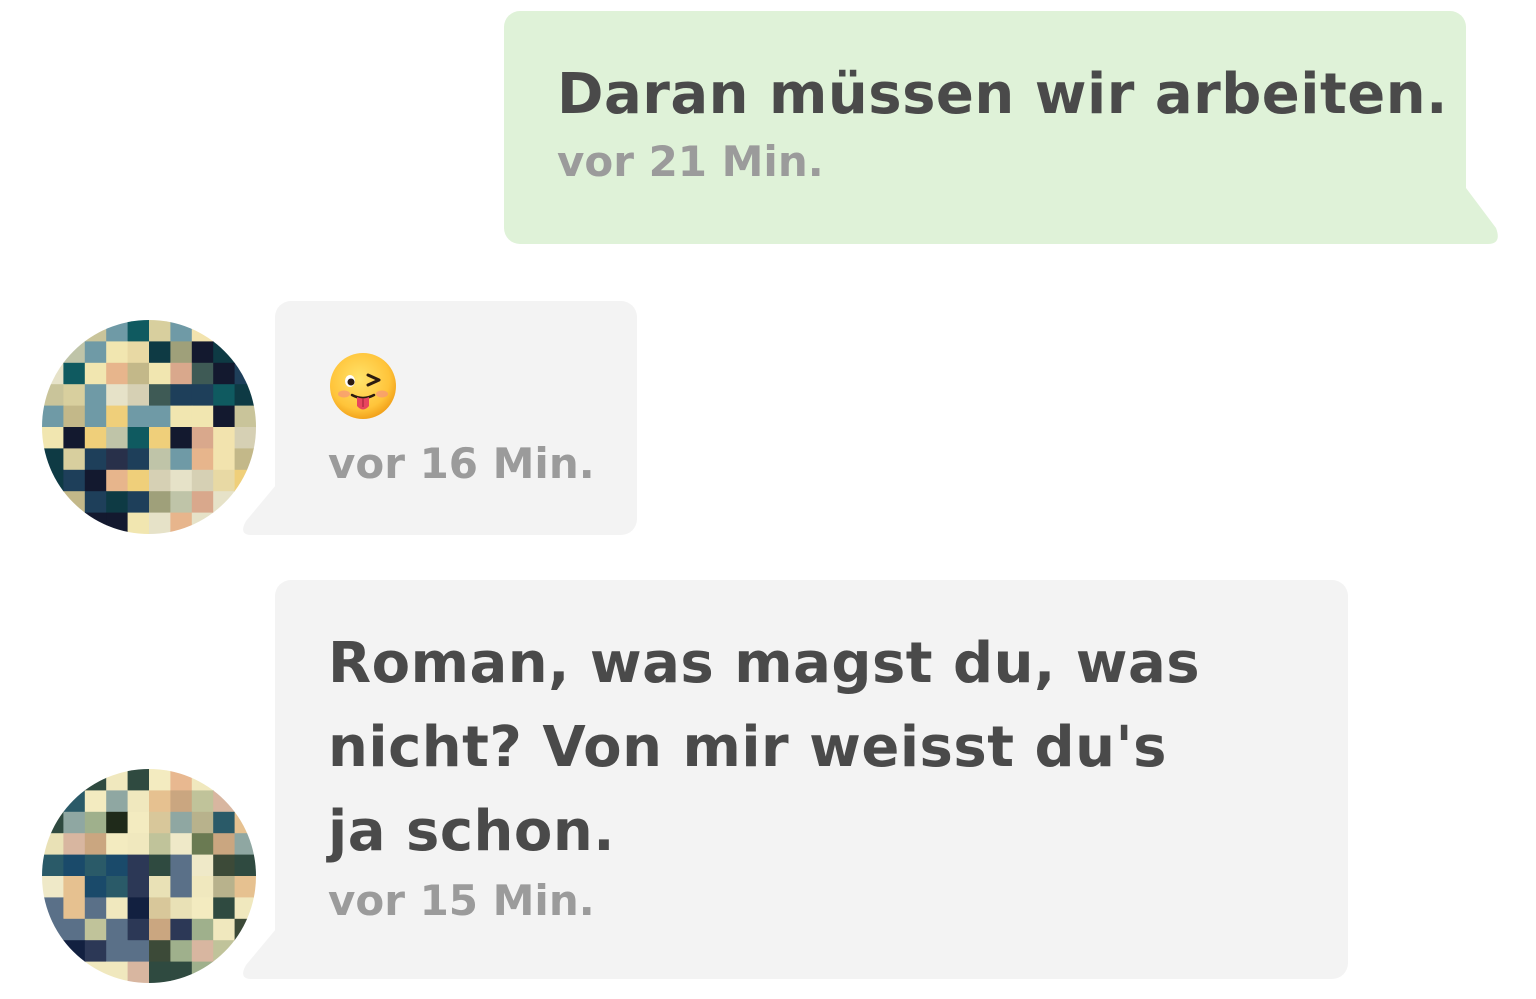 This screenshot has width=1536, height=999. What do you see at coordinates (985, 127) in the screenshot?
I see `message-bubble-outgoing: Daran müssen wir arbeiten. vor 21 Min.` at bounding box center [985, 127].